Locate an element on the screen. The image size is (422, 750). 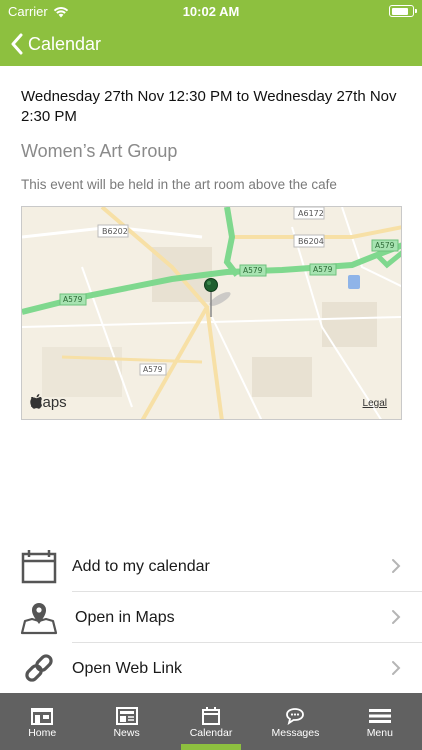
map-major-road is located at coordinates (231, 242).